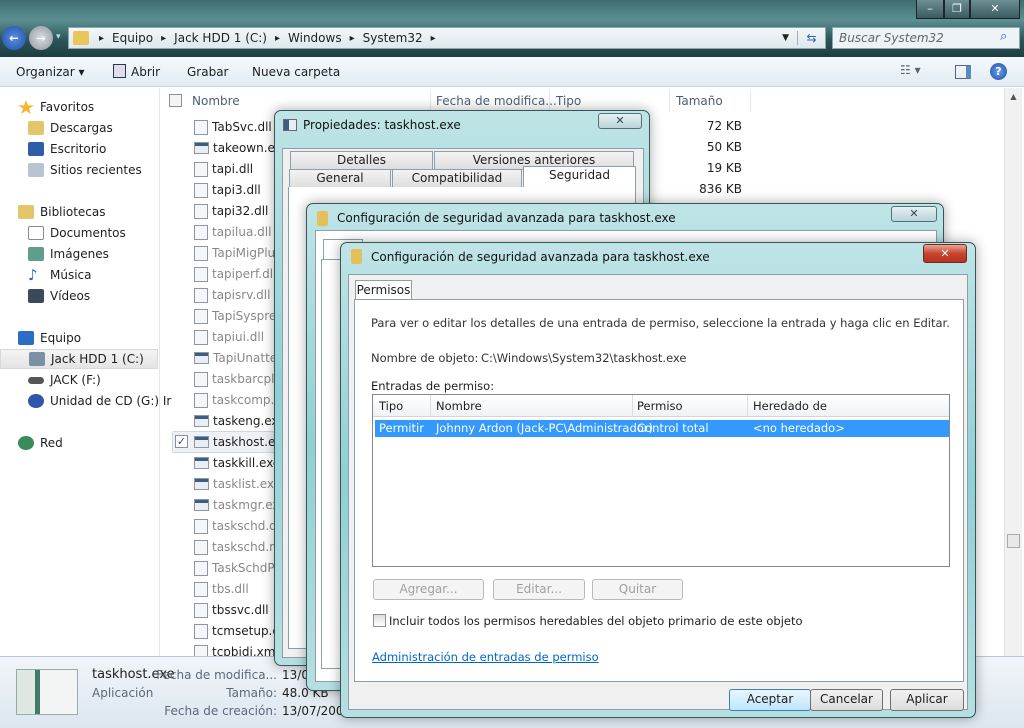  What do you see at coordinates (214, 38) in the screenshot?
I see `breadcrumb-drive: Jack HDD 1 (C:)` at bounding box center [214, 38].